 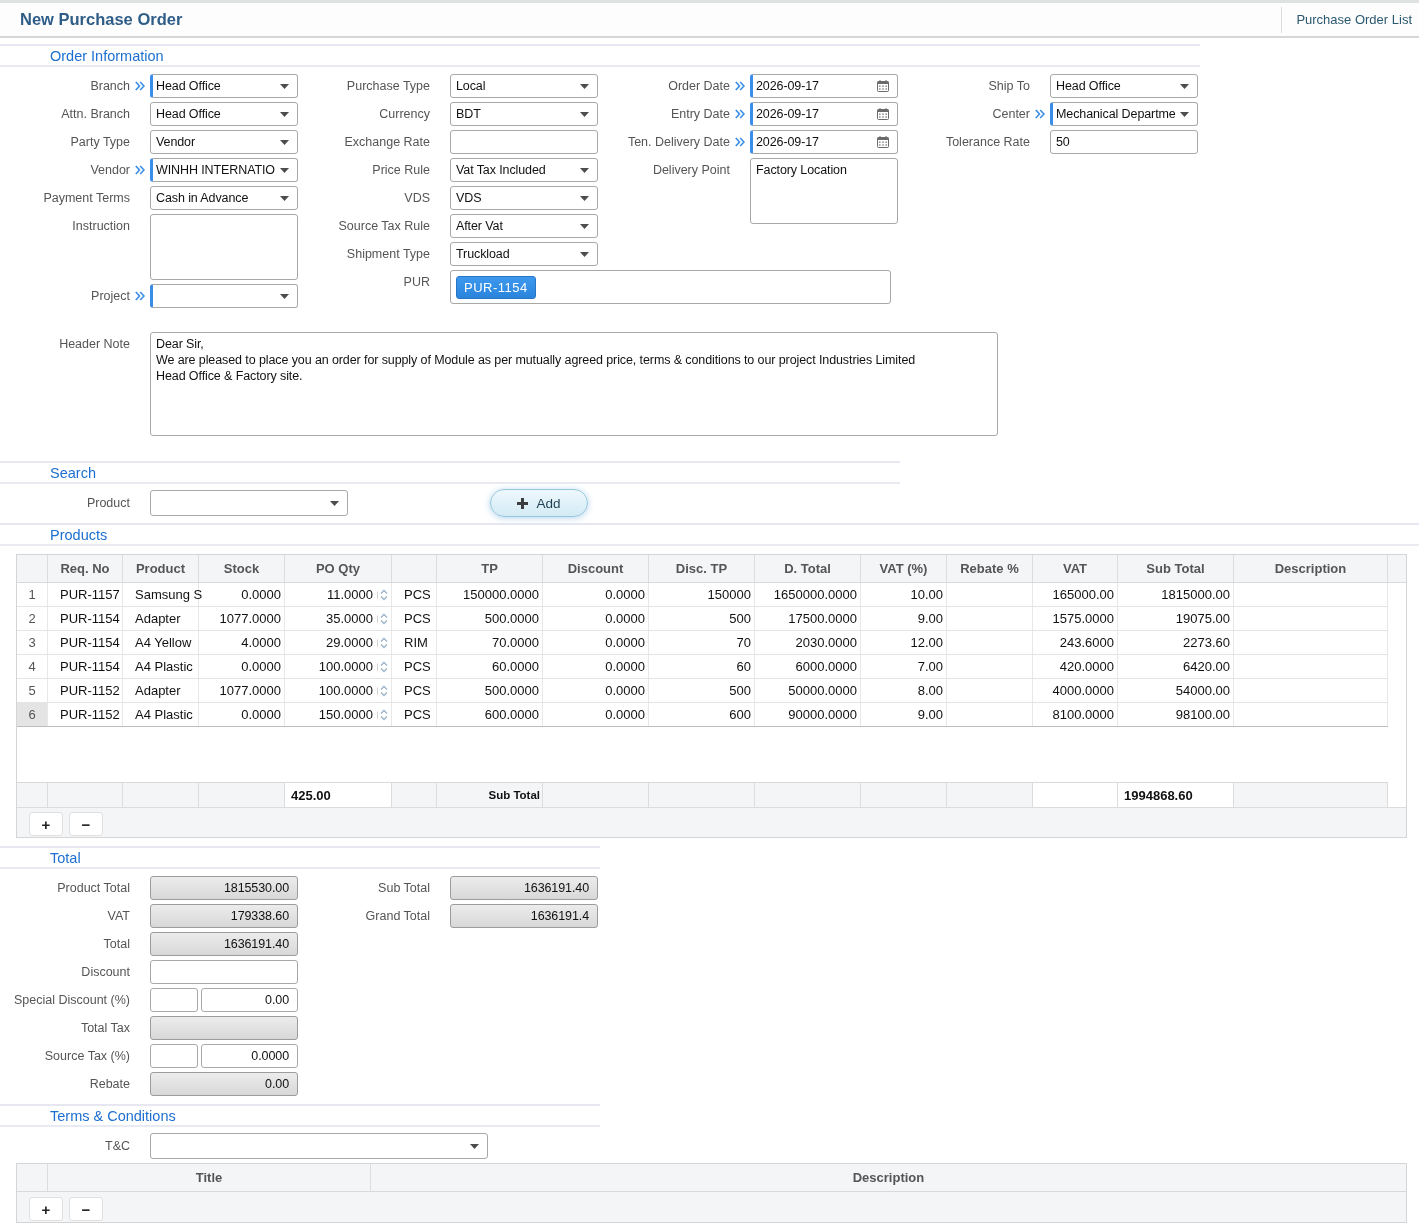 I want to click on field-label: Vendor, so click(x=109, y=170).